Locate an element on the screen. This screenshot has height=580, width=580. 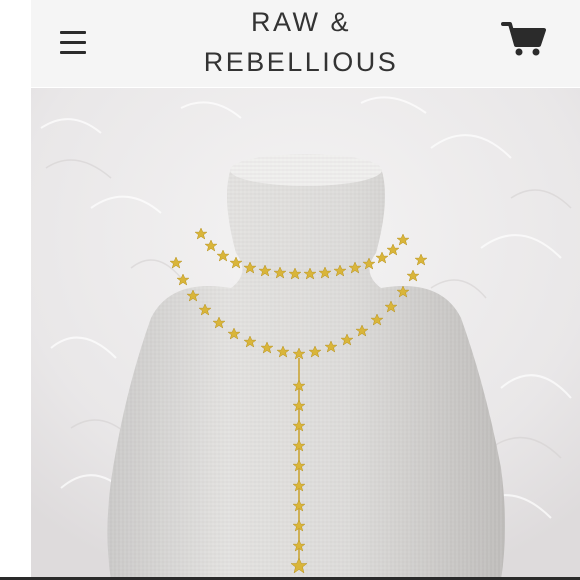
hamburger-icon-bar-top is located at coordinates (73, 32).